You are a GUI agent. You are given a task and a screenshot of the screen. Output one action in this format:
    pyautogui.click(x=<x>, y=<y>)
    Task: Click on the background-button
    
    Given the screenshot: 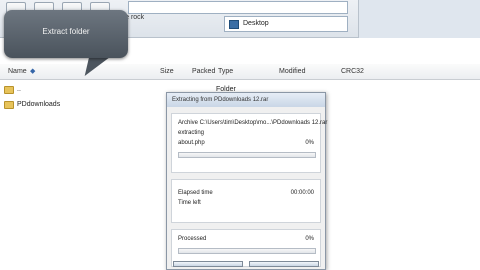 What is the action you would take?
    pyautogui.click(x=208, y=264)
    